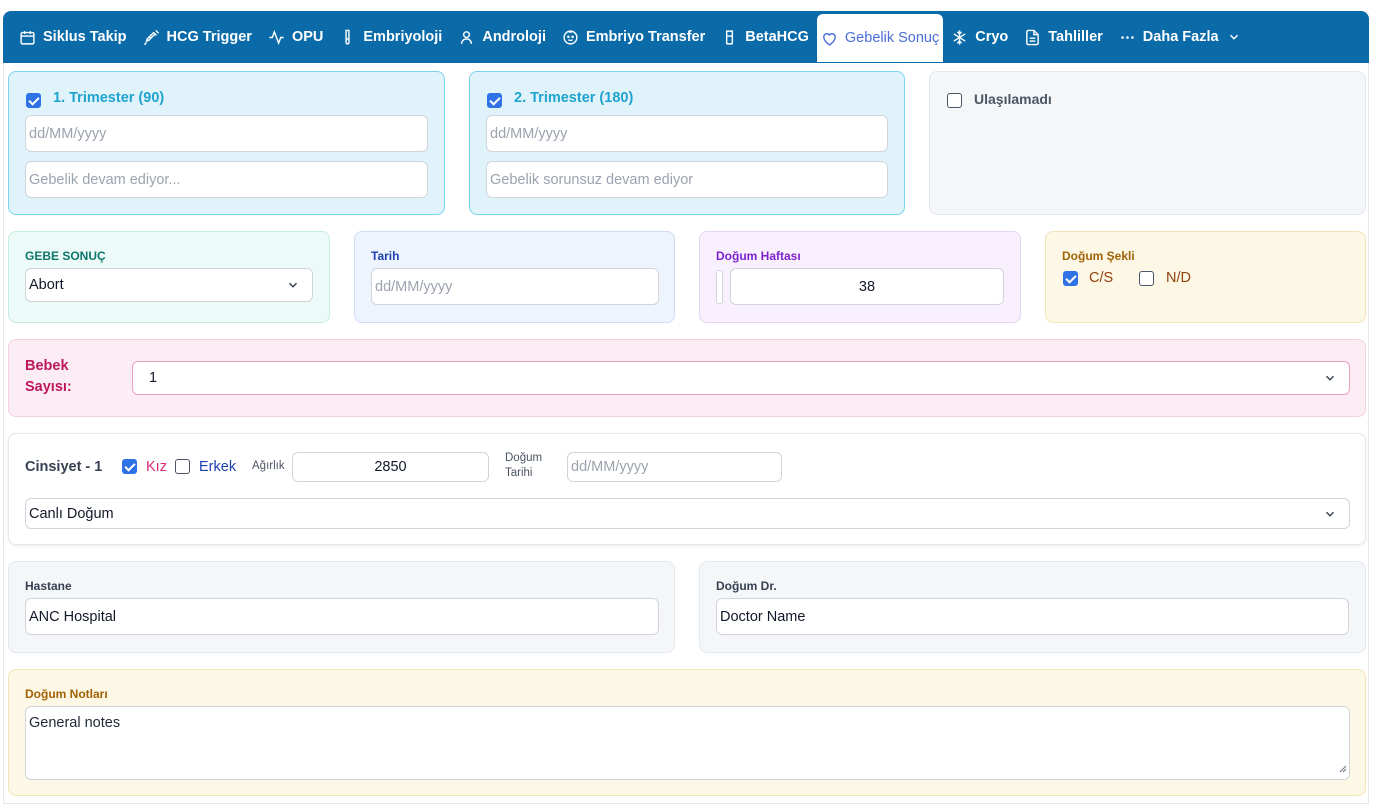  Describe the element at coordinates (466, 37) in the screenshot. I see `user-icon` at that location.